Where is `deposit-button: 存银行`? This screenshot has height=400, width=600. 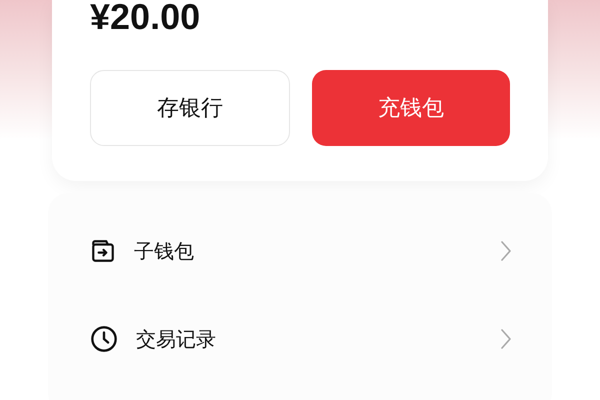
deposit-button: 存银行 is located at coordinates (190, 108).